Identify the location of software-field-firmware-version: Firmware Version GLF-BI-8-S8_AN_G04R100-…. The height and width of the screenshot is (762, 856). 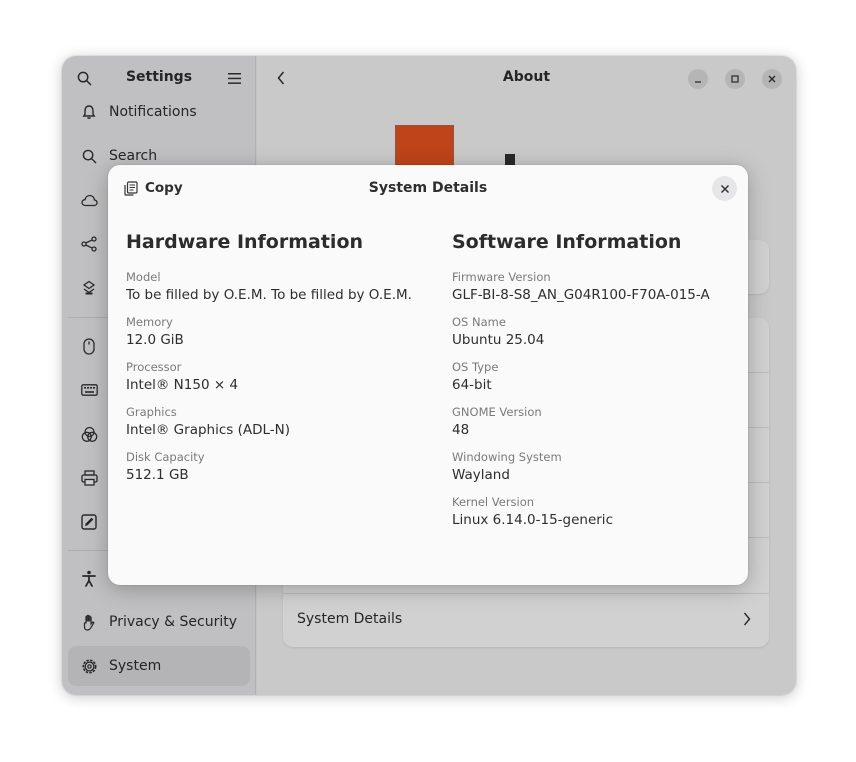
(581, 286).